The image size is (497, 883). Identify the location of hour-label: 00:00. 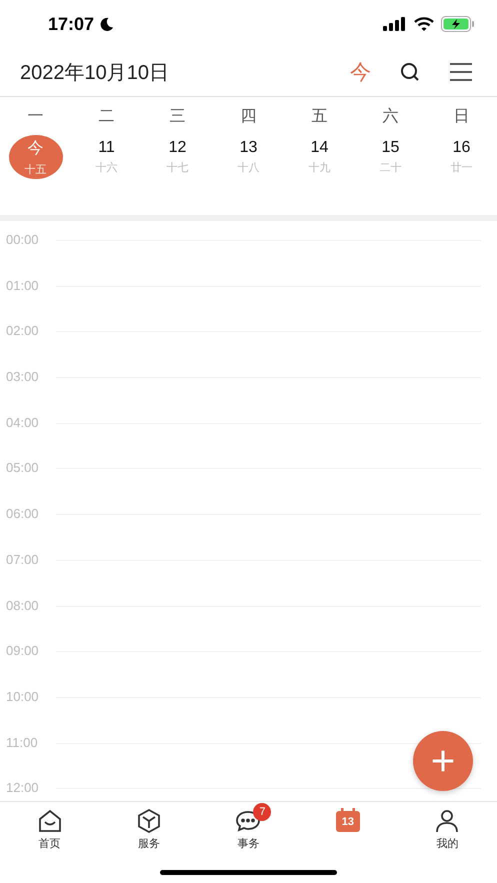
(23, 240).